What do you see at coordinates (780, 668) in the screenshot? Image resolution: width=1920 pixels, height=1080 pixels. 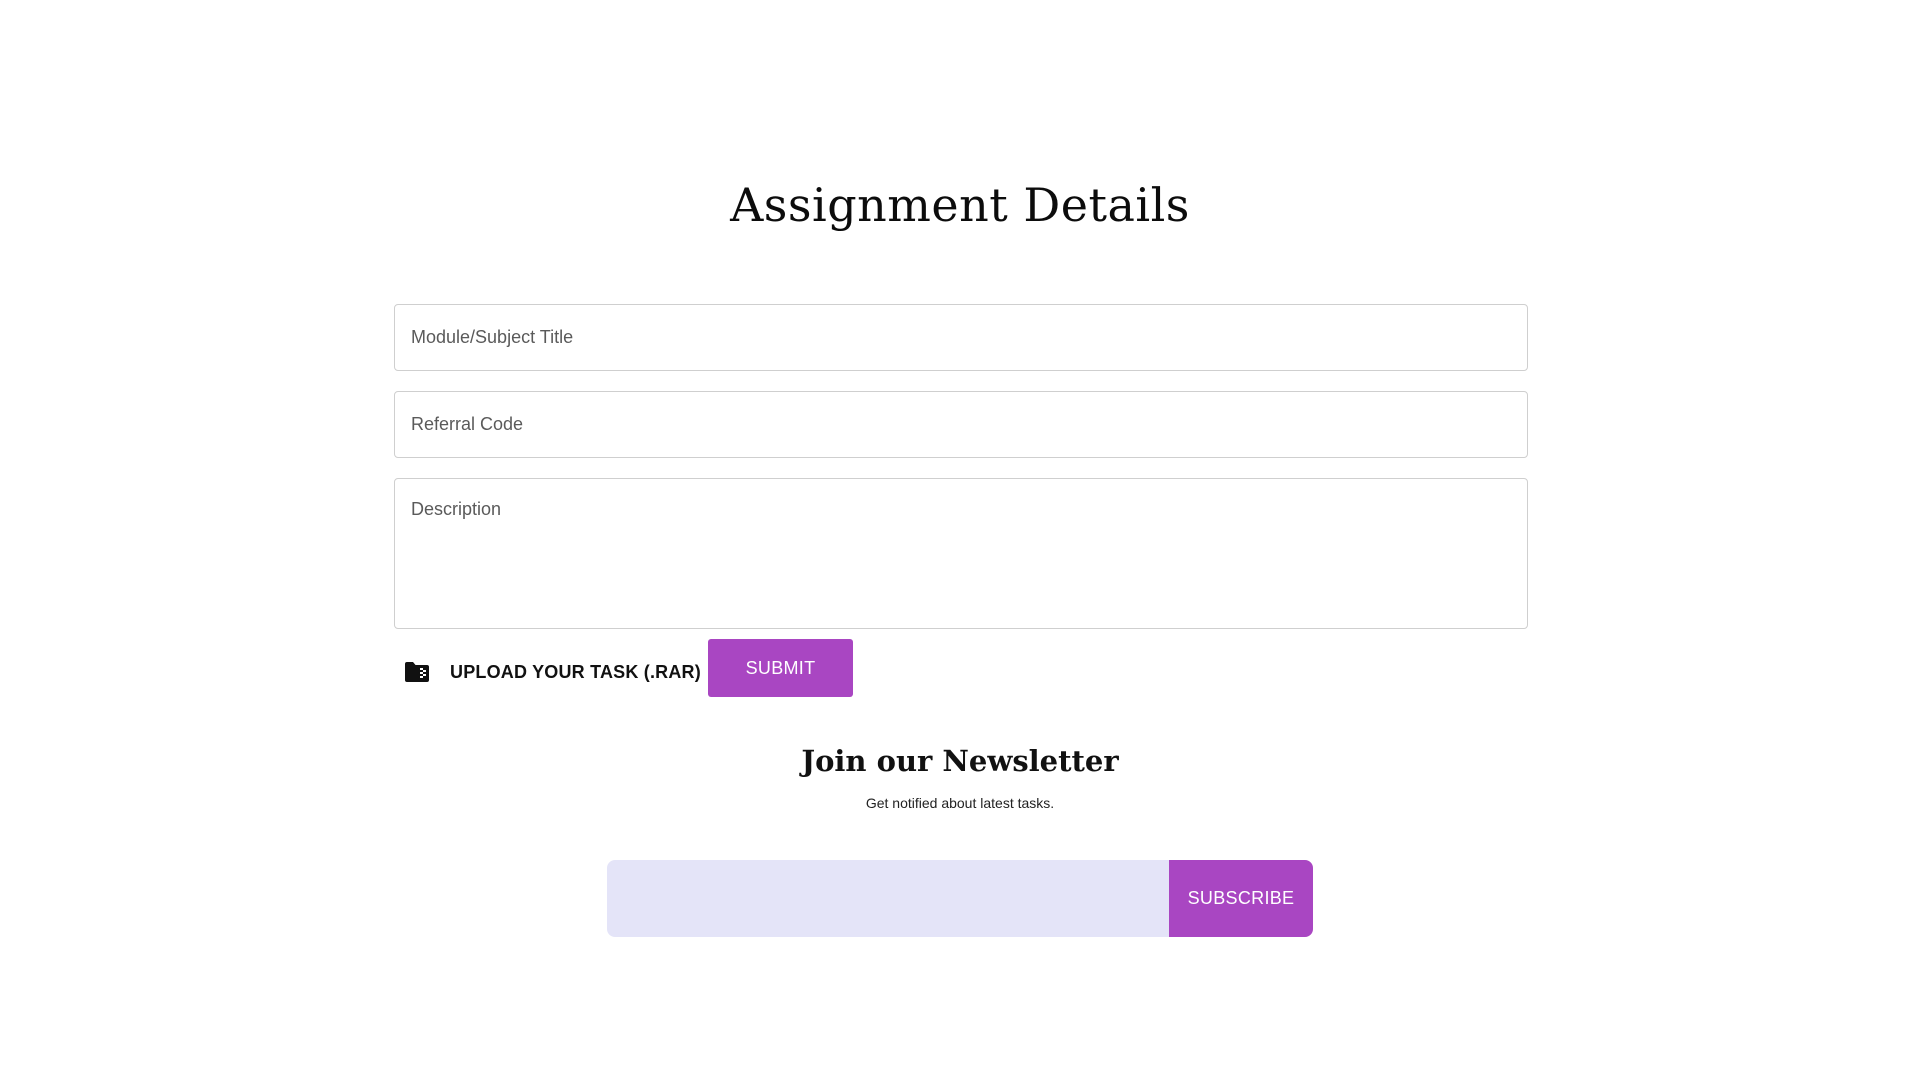 I see `submit-button: SUBMIT` at bounding box center [780, 668].